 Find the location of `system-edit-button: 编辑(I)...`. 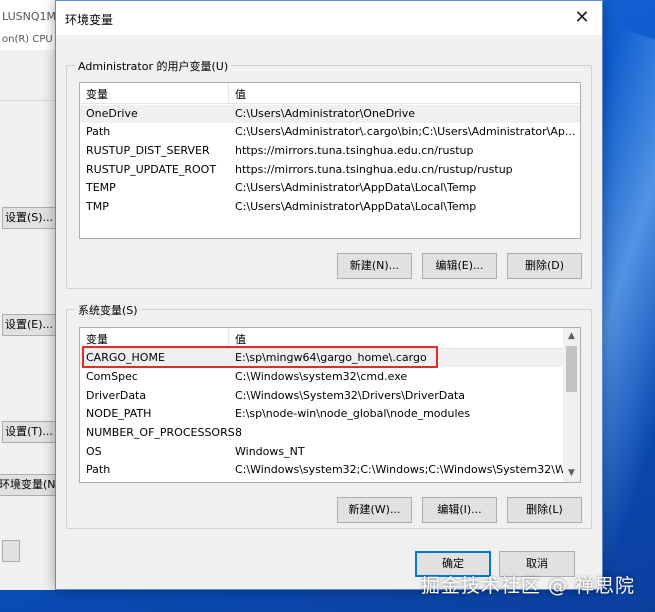

system-edit-button: 编辑(I)... is located at coordinates (459, 510).